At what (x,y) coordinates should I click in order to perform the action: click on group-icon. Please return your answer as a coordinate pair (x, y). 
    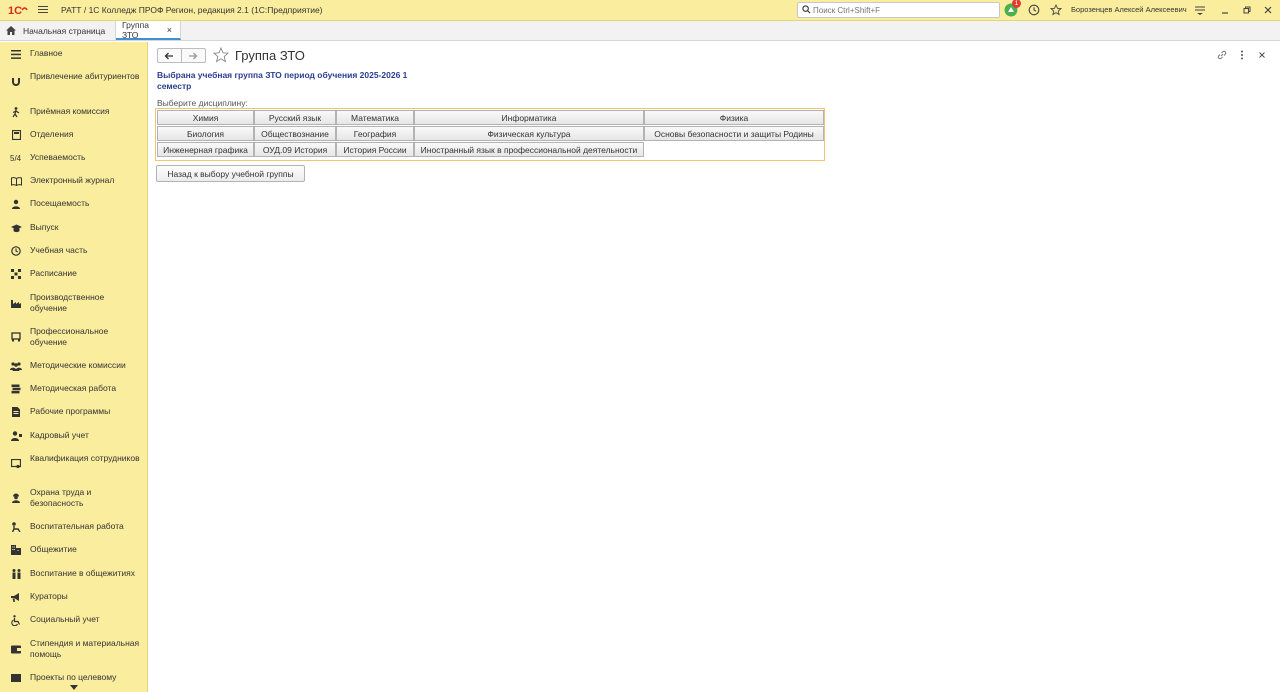
    Looking at the image, I should click on (16, 366).